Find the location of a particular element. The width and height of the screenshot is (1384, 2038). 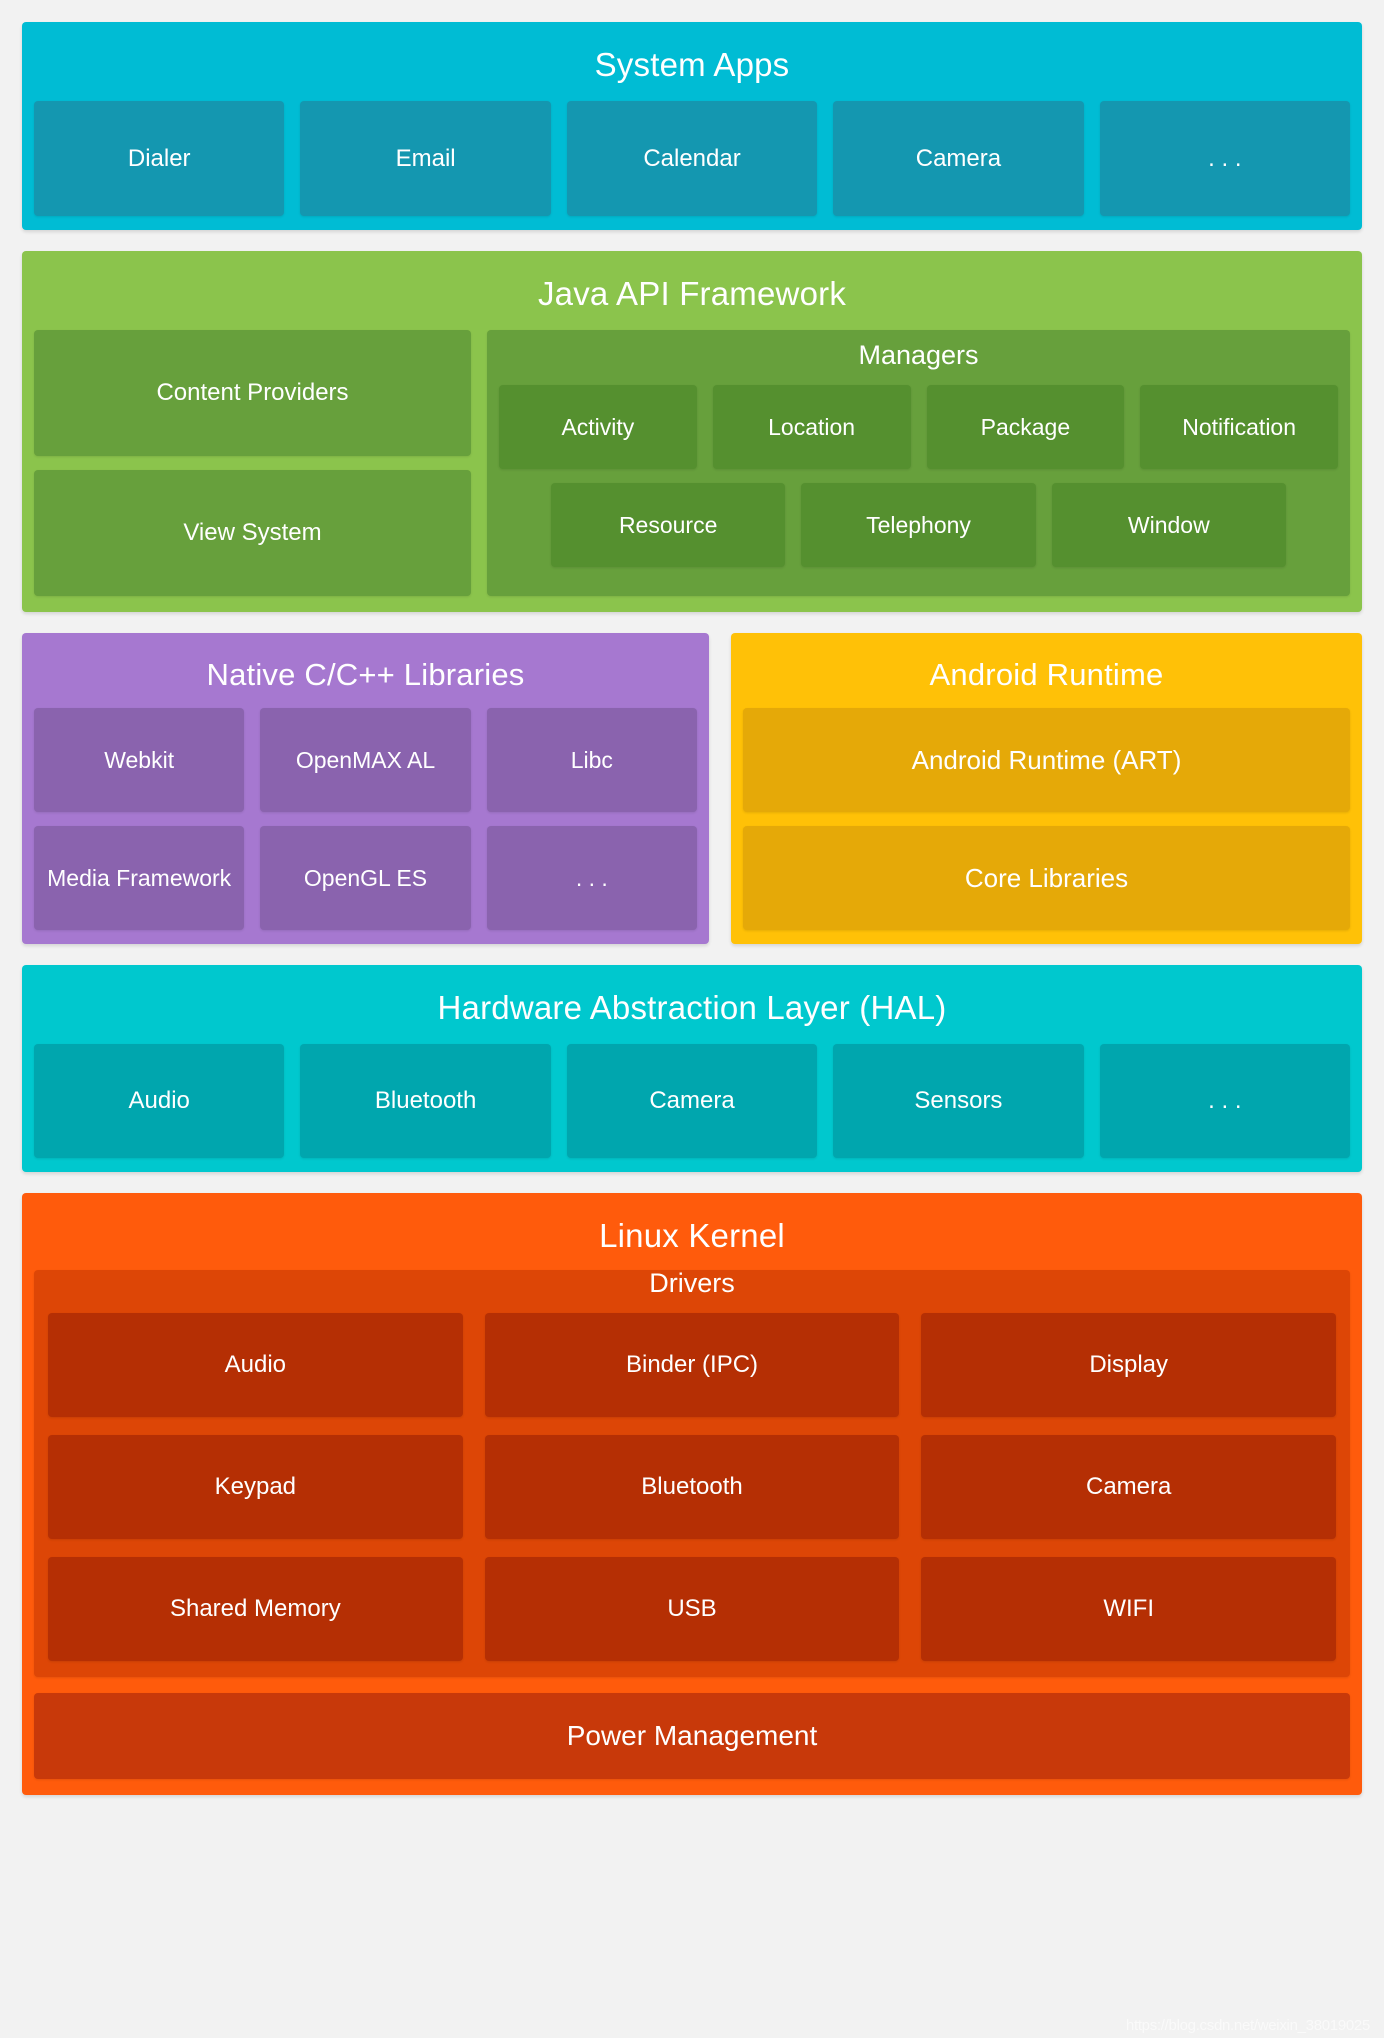

linux-kernel-title: Linux Kernel is located at coordinates (692, 1235).